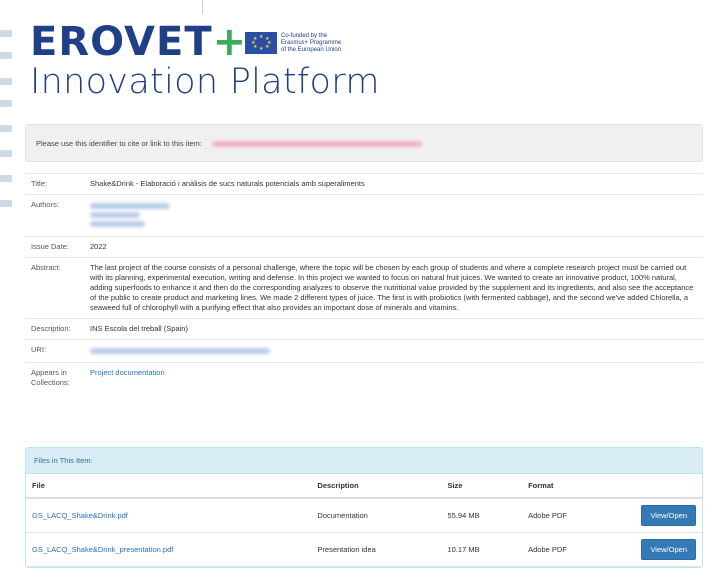 The image size is (713, 568). What do you see at coordinates (46, 267) in the screenshot?
I see `abstract-label: Abstract:` at bounding box center [46, 267].